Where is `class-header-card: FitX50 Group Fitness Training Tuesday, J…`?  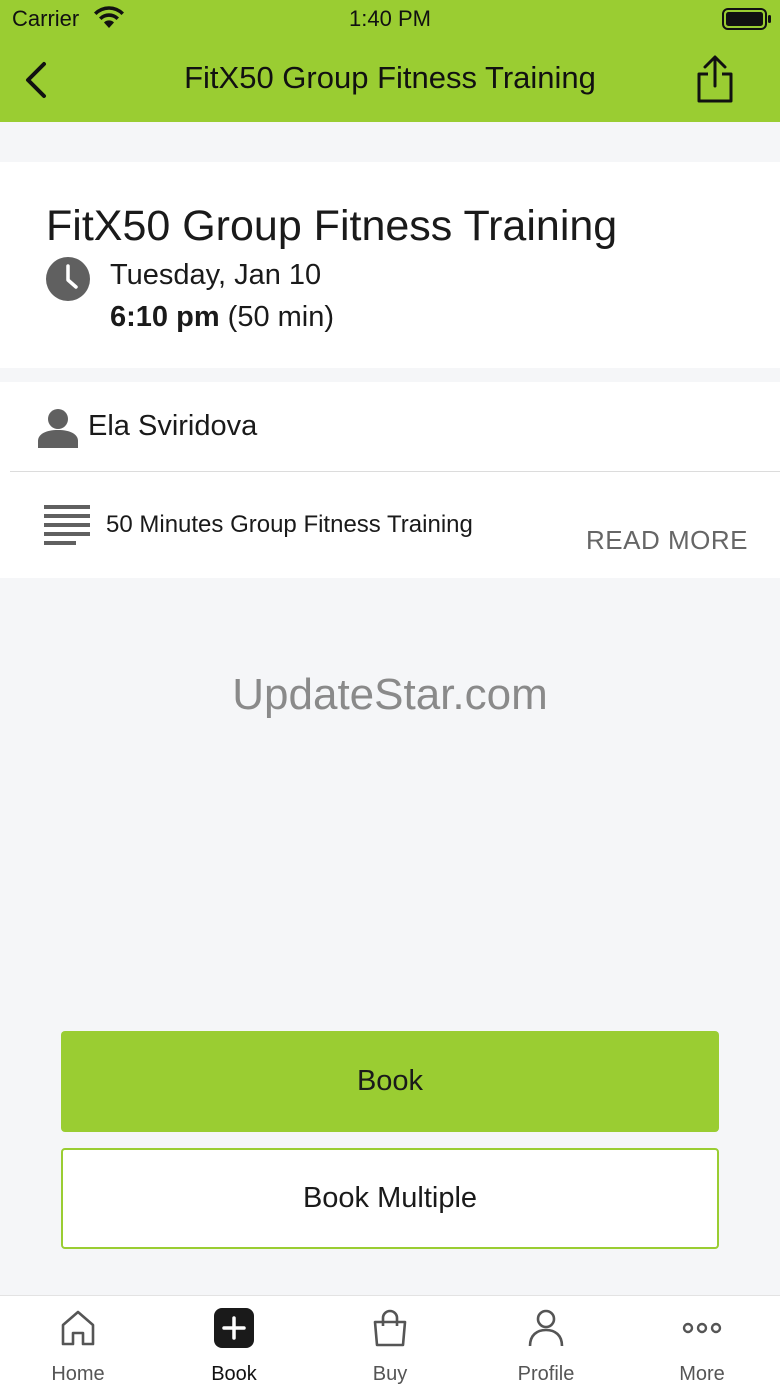
class-header-card: FitX50 Group Fitness Training Tuesday, J… is located at coordinates (390, 265).